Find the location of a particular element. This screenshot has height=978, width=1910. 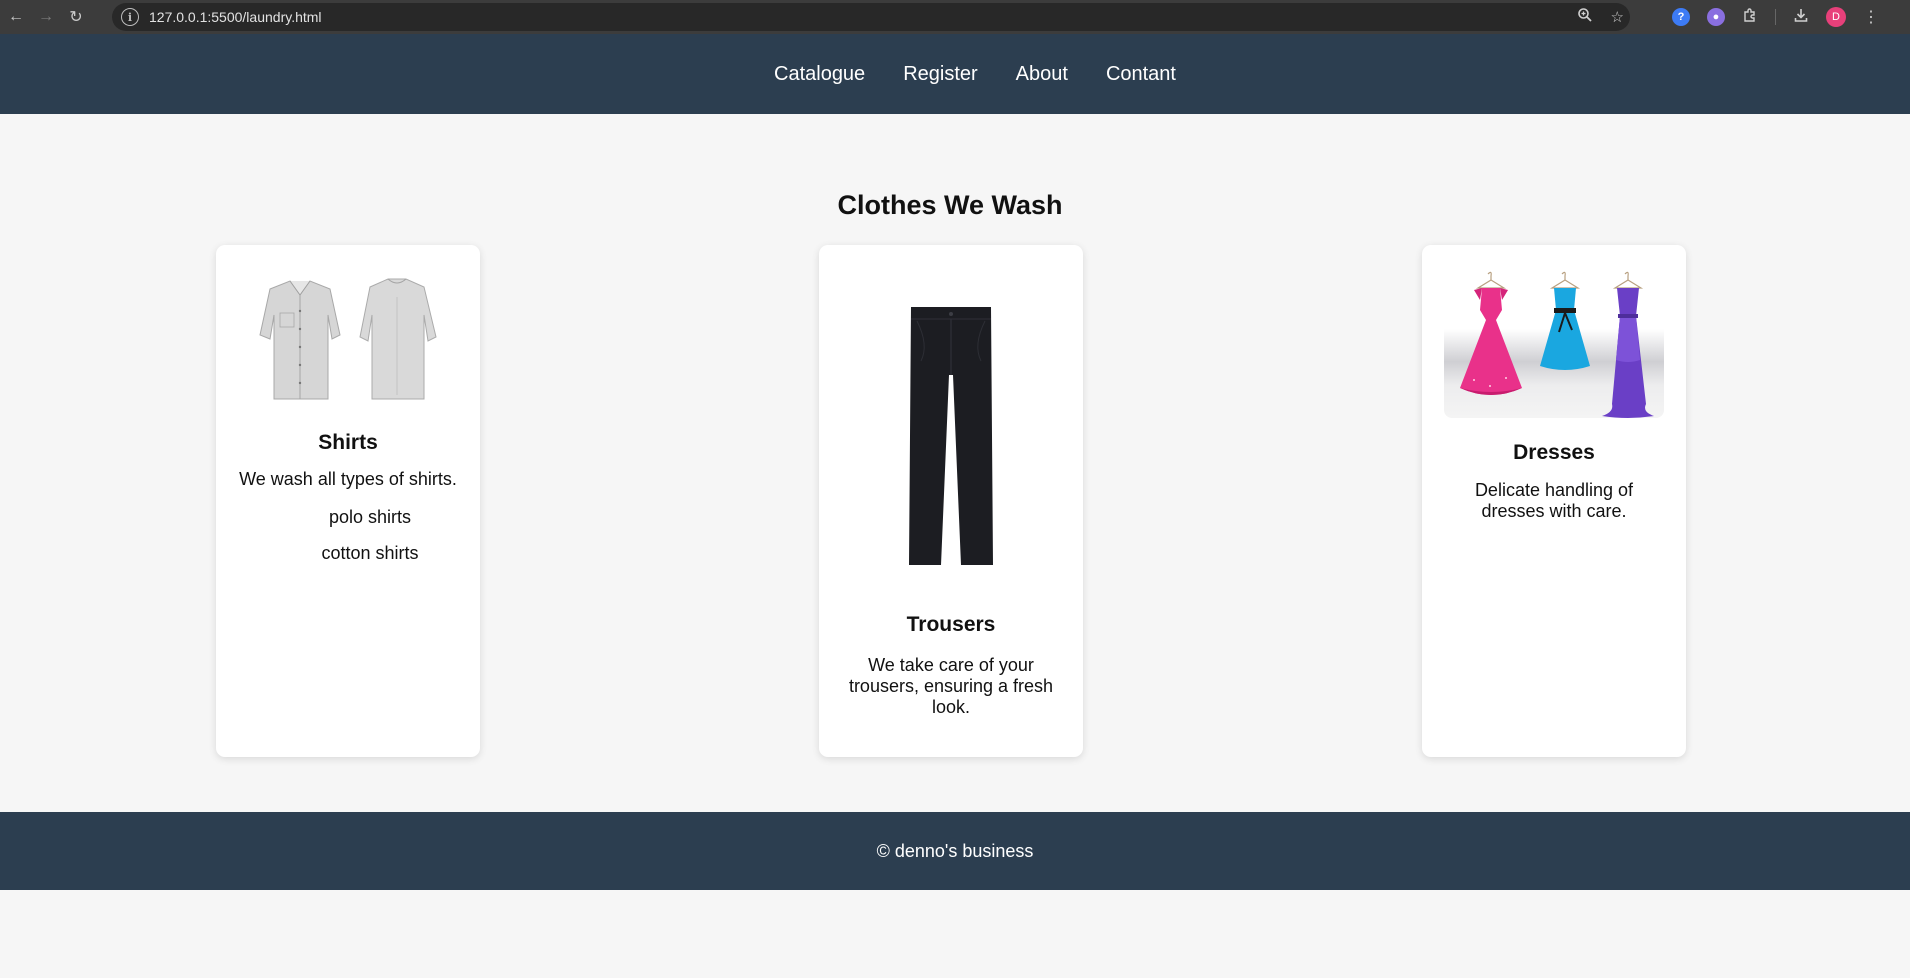

list-item: cotton shirts is located at coordinates (370, 553).